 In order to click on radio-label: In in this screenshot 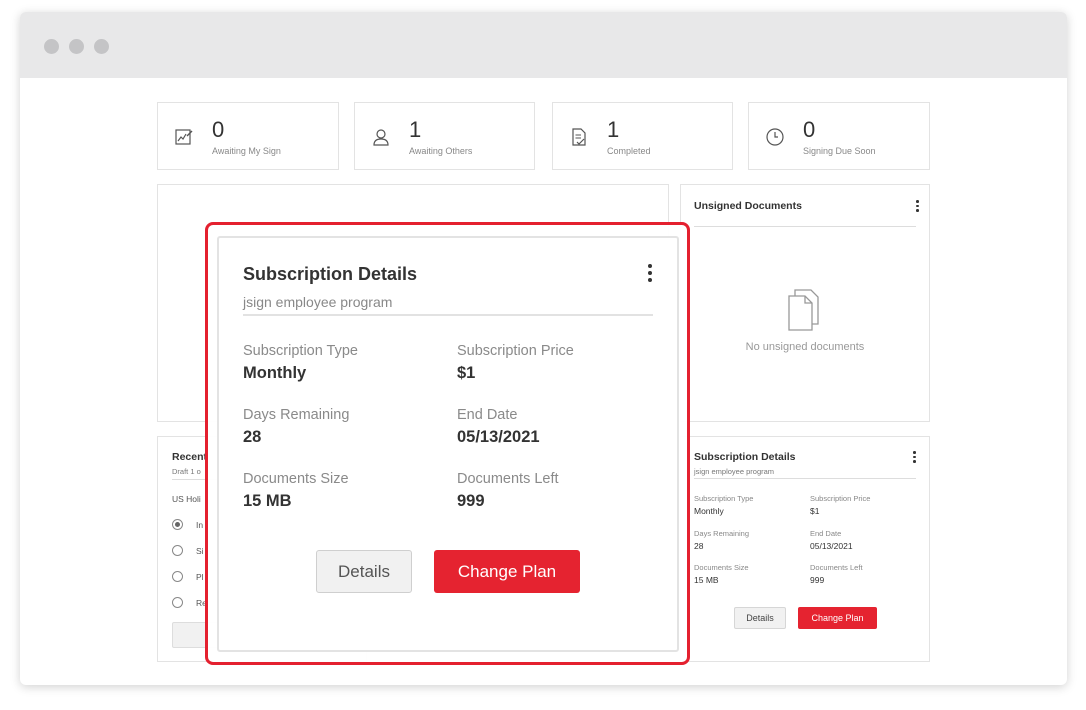, I will do `click(200, 525)`.